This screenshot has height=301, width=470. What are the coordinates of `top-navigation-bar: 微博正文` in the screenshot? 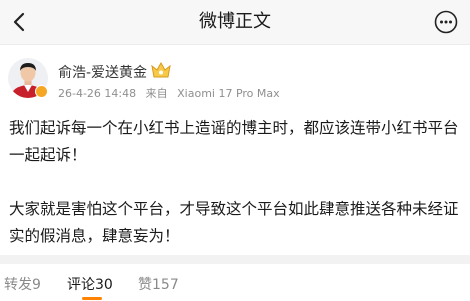 It's located at (235, 22).